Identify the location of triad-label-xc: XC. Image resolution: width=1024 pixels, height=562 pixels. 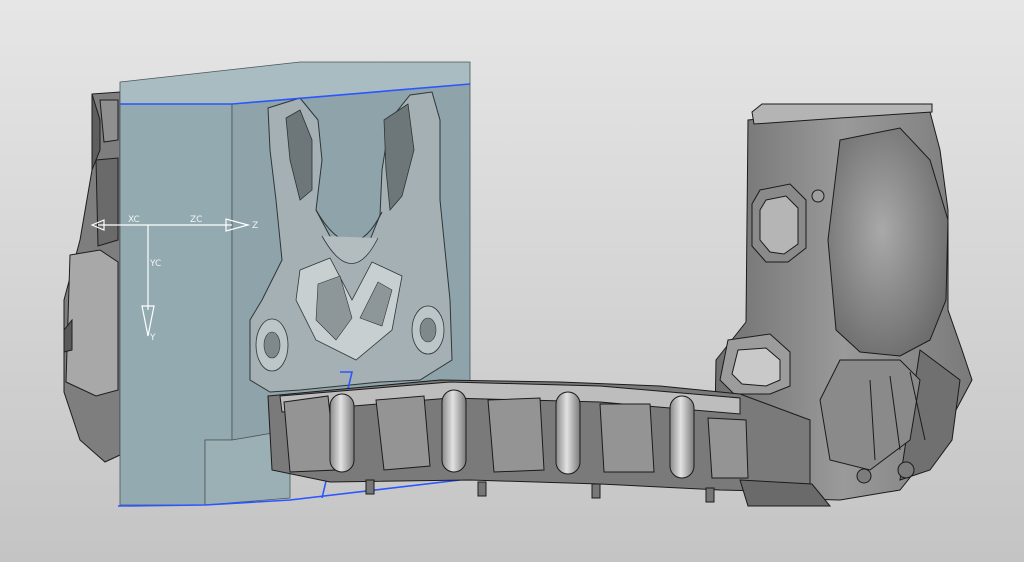
(134, 220).